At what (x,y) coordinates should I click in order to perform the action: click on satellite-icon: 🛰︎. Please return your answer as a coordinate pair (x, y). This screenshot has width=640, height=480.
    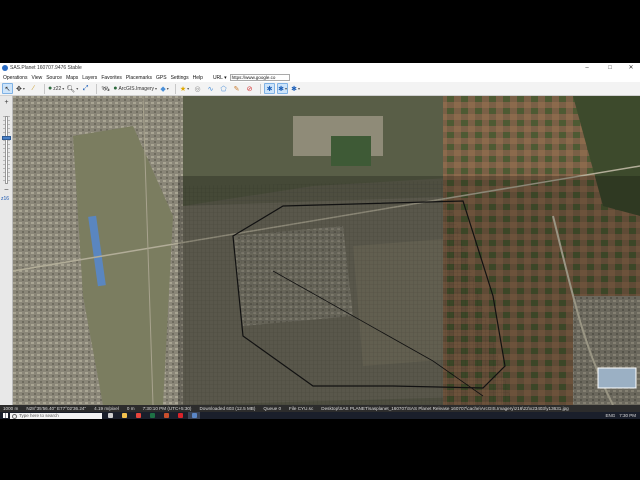
    Looking at the image, I should click on (106, 89).